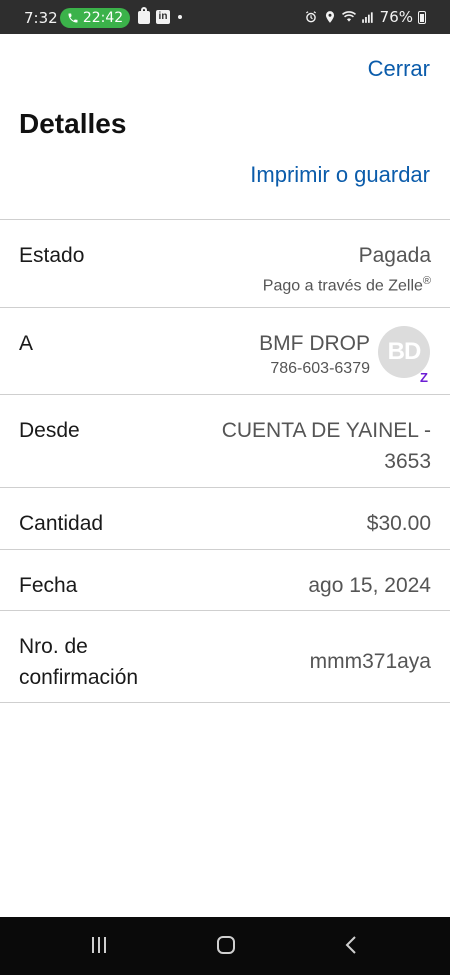  What do you see at coordinates (53, 646) in the screenshot?
I see `confirmation-label-line1: Nro. de` at bounding box center [53, 646].